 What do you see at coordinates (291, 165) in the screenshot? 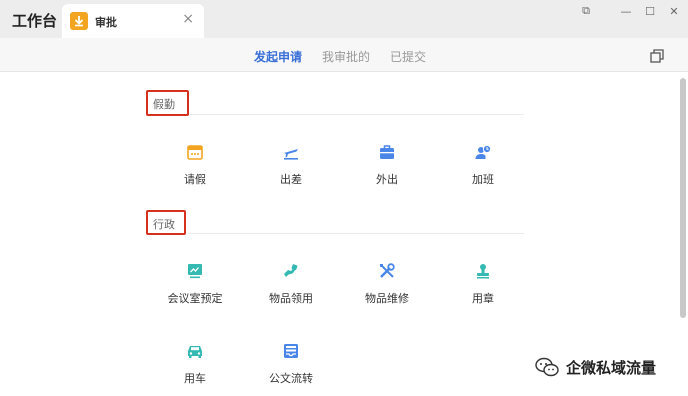
I see `tile-business-trip: 出差` at bounding box center [291, 165].